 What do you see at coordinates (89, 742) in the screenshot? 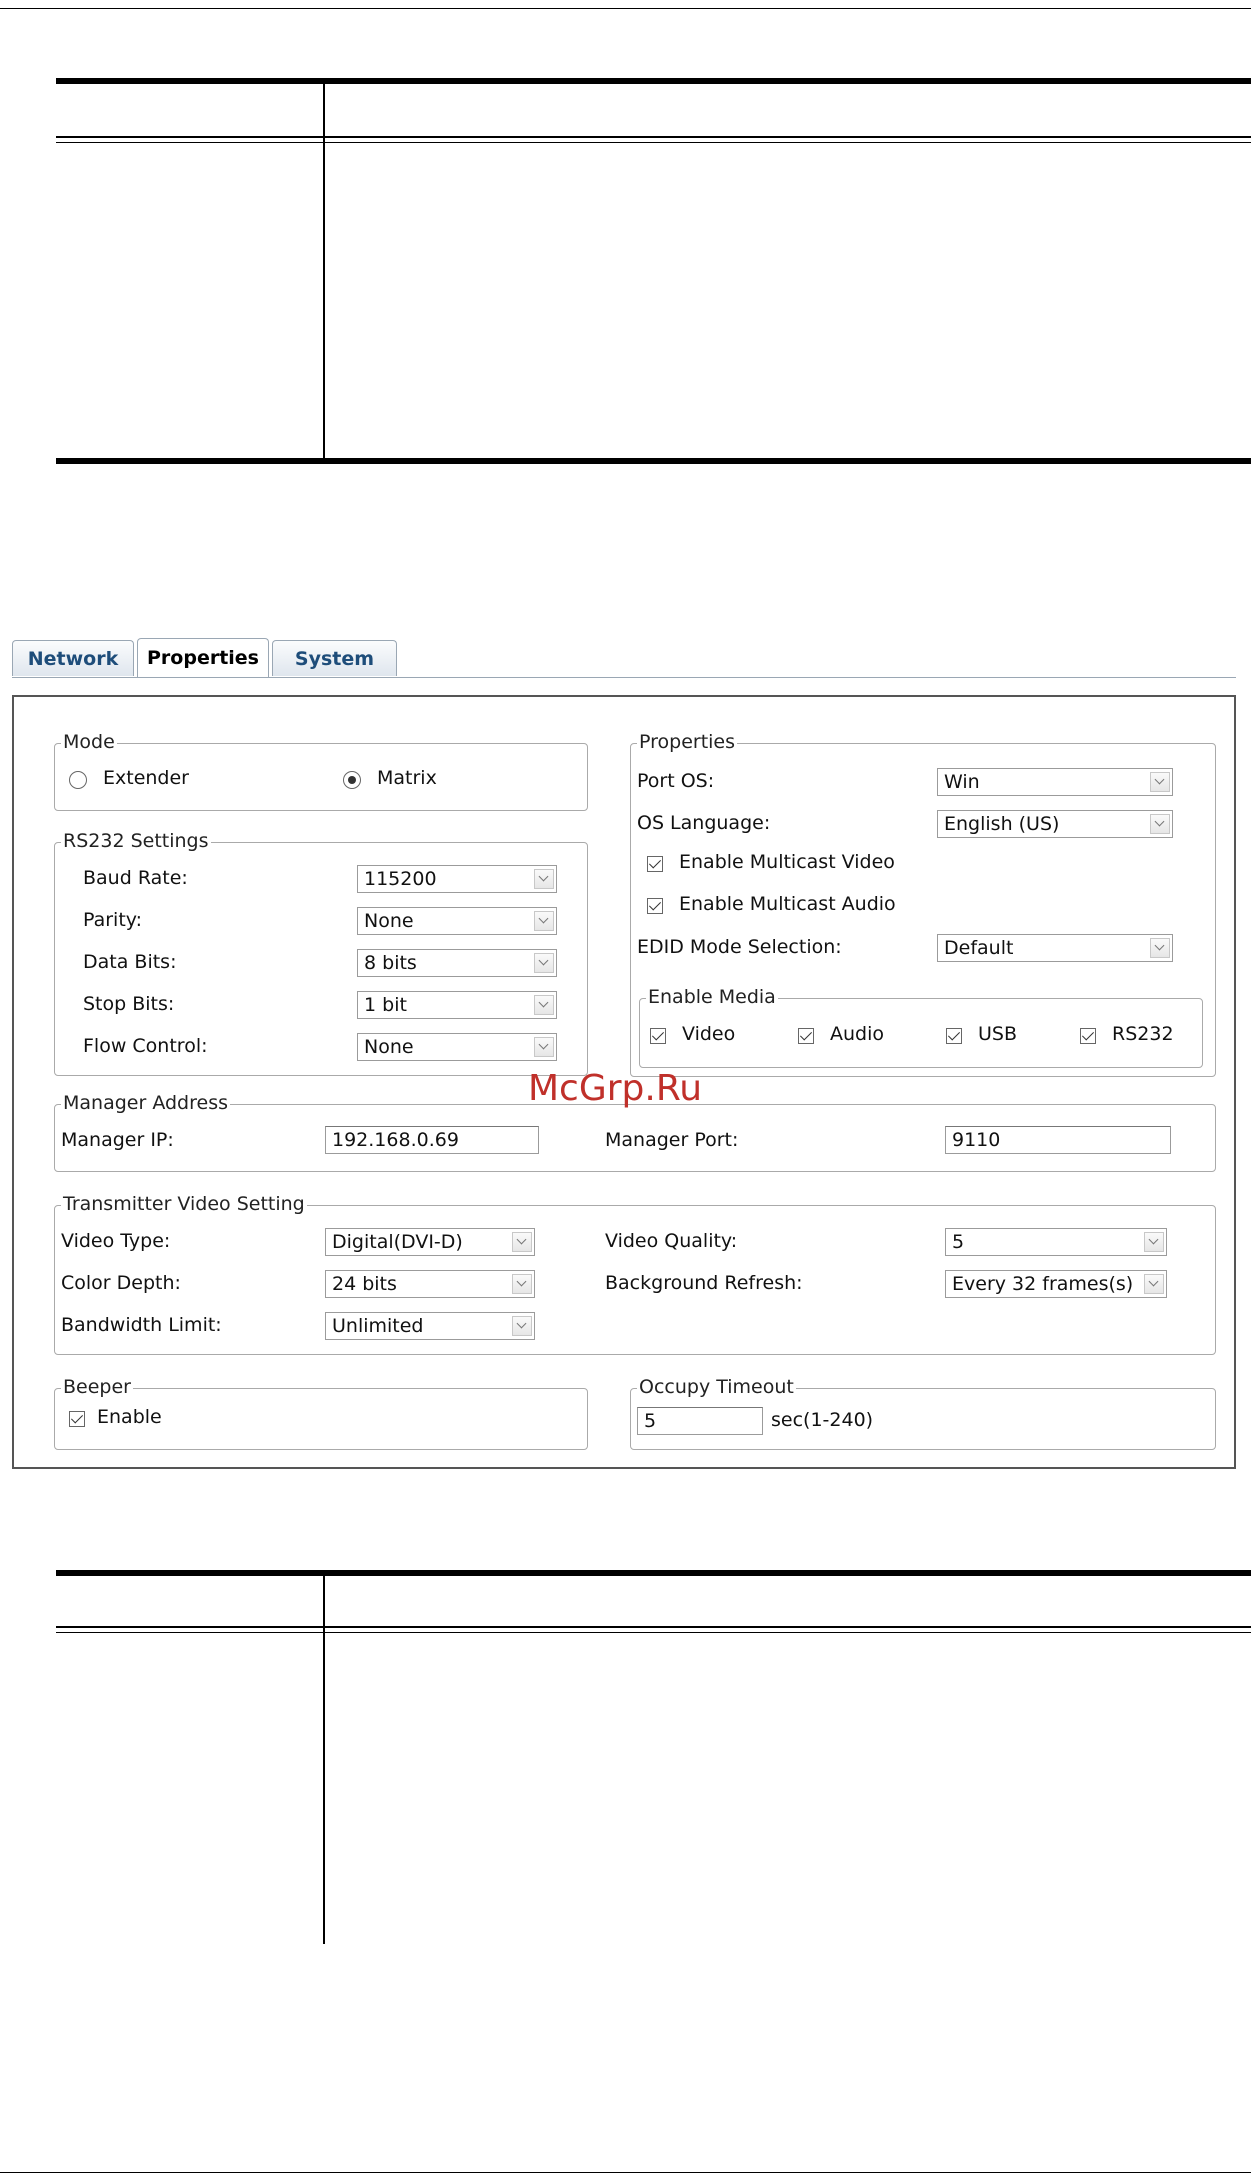
I see `mode-legend: Mode` at bounding box center [89, 742].